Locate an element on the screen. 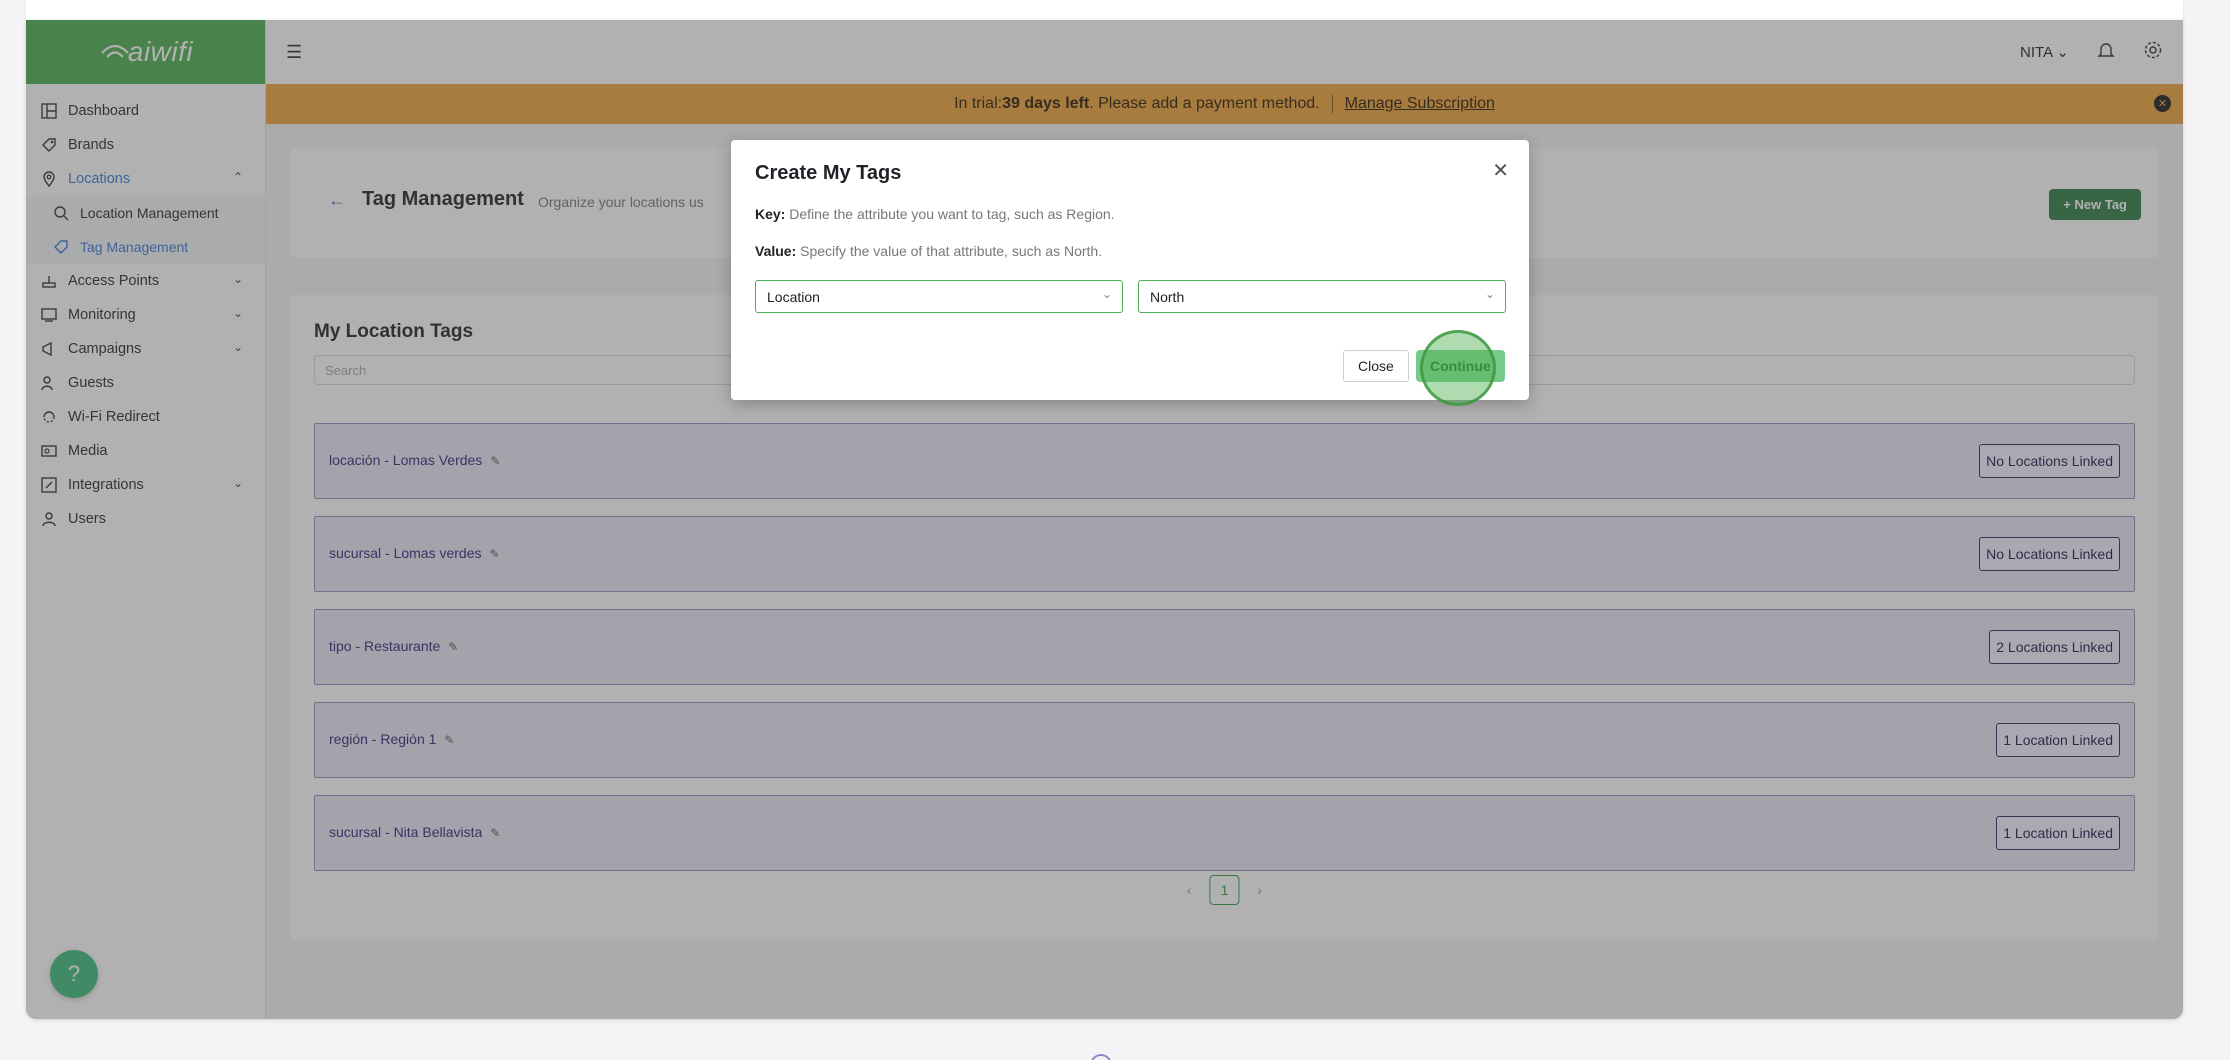 This screenshot has height=1060, width=2230. value-select: North ⌄ is located at coordinates (1322, 296).